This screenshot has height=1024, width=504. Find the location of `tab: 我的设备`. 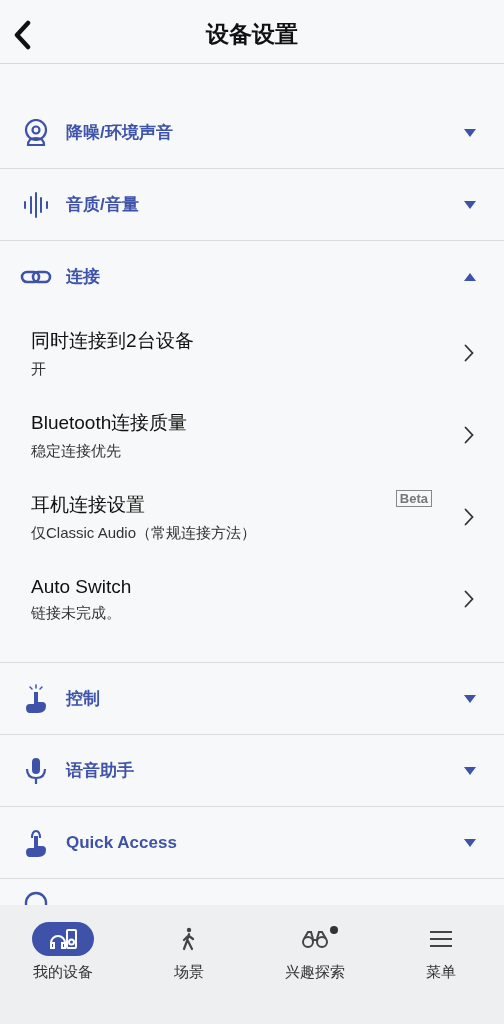

tab: 我的设备 is located at coordinates (63, 973).